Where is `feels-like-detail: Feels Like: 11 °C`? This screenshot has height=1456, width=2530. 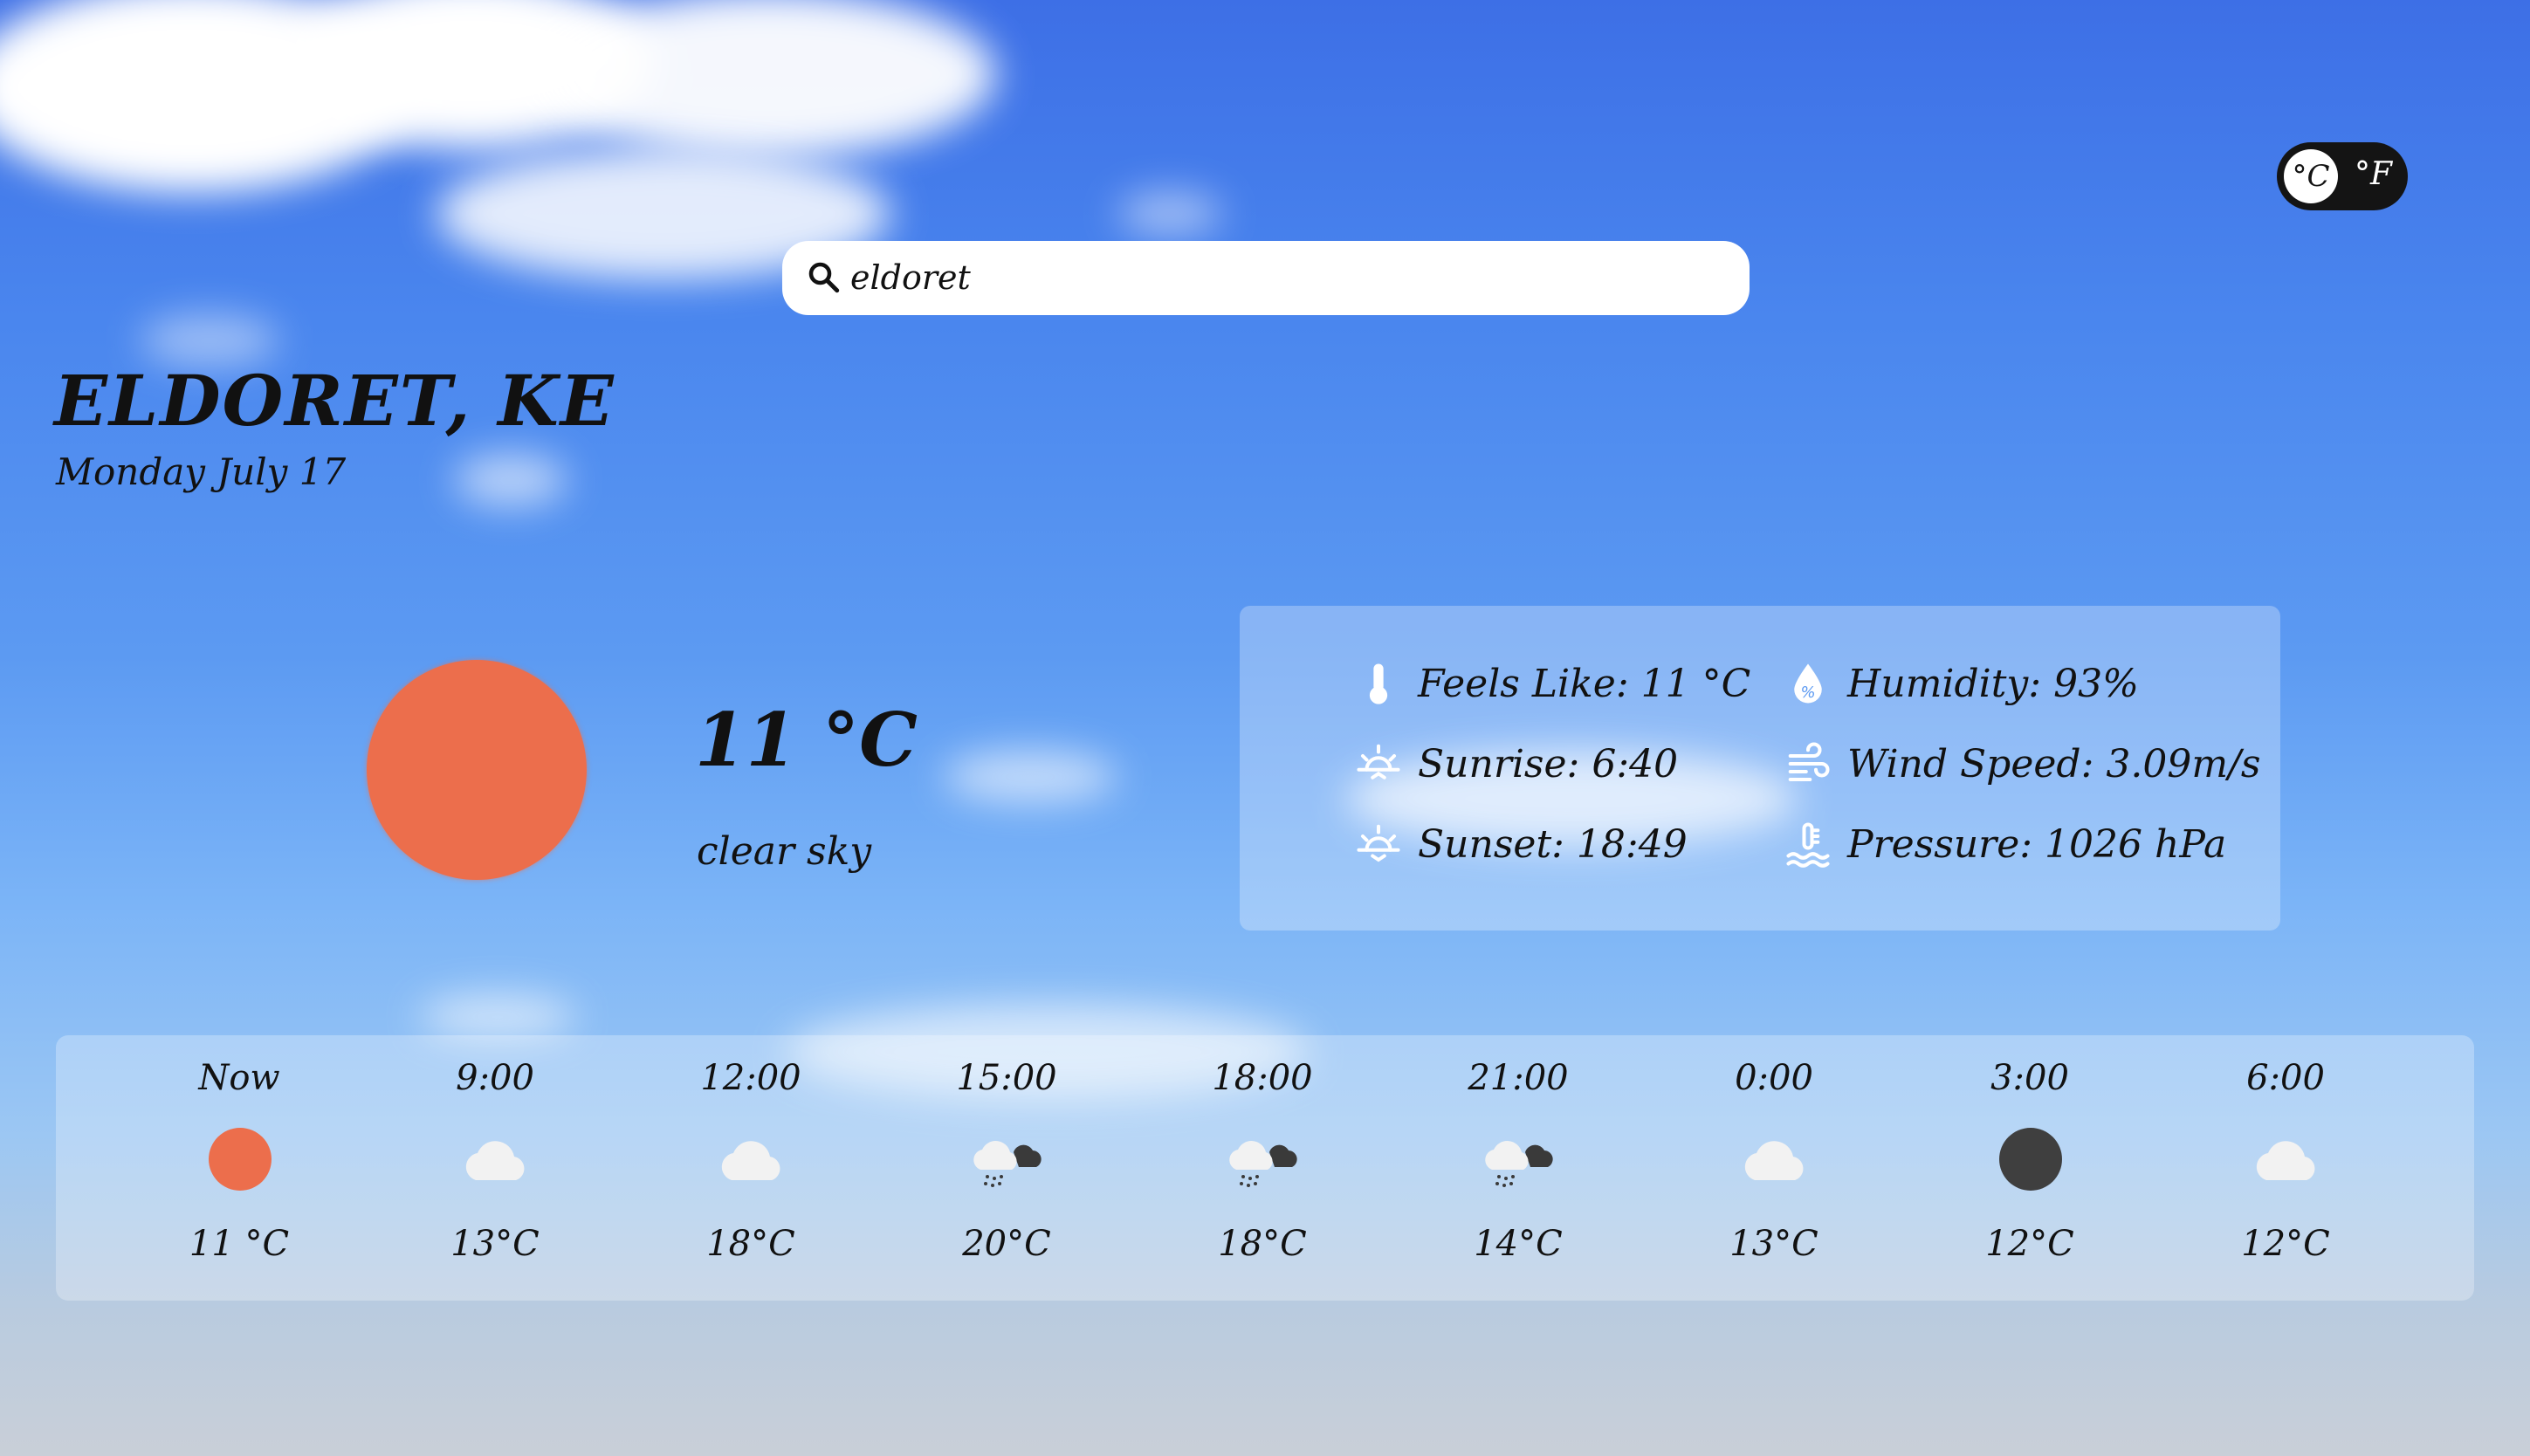 feels-like-detail: Feels Like: 11 °C is located at coordinates (1553, 683).